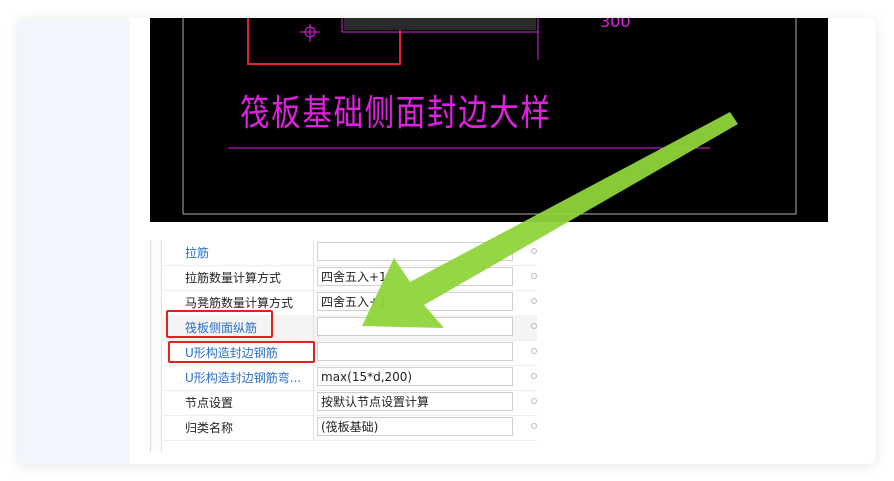 This screenshot has height=481, width=894. What do you see at coordinates (219, 324) in the screenshot?
I see `highlight-box-side-rebar` at bounding box center [219, 324].